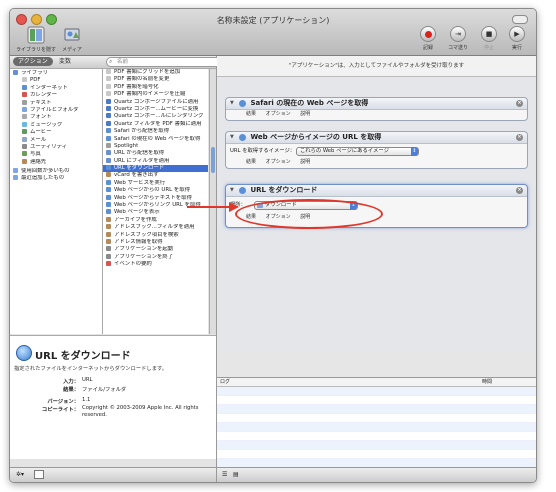 The width and height of the screenshot is (556, 492). Describe the element at coordinates (489, 38) in the screenshot. I see `stop-button: ■ 停止` at that location.